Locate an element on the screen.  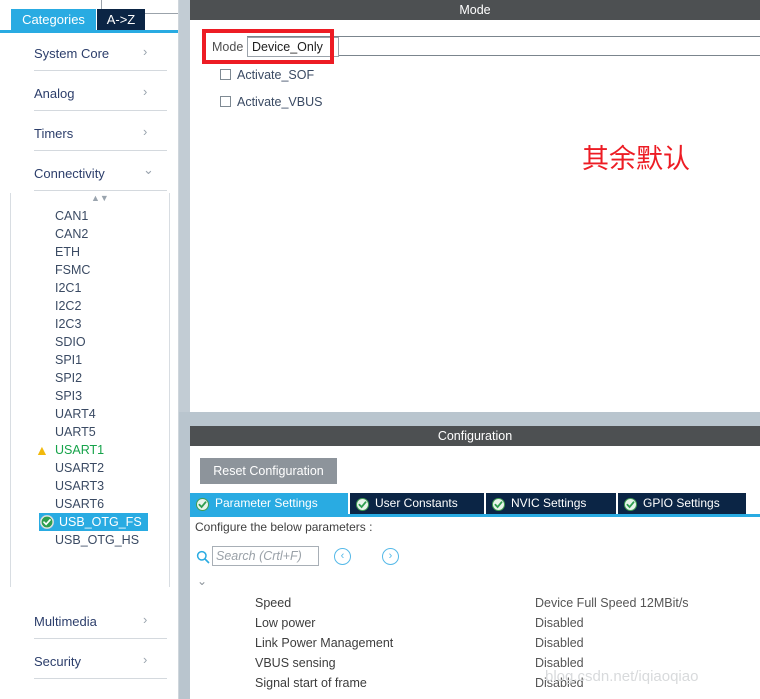
list-item: USART6 is located at coordinates (79, 504).